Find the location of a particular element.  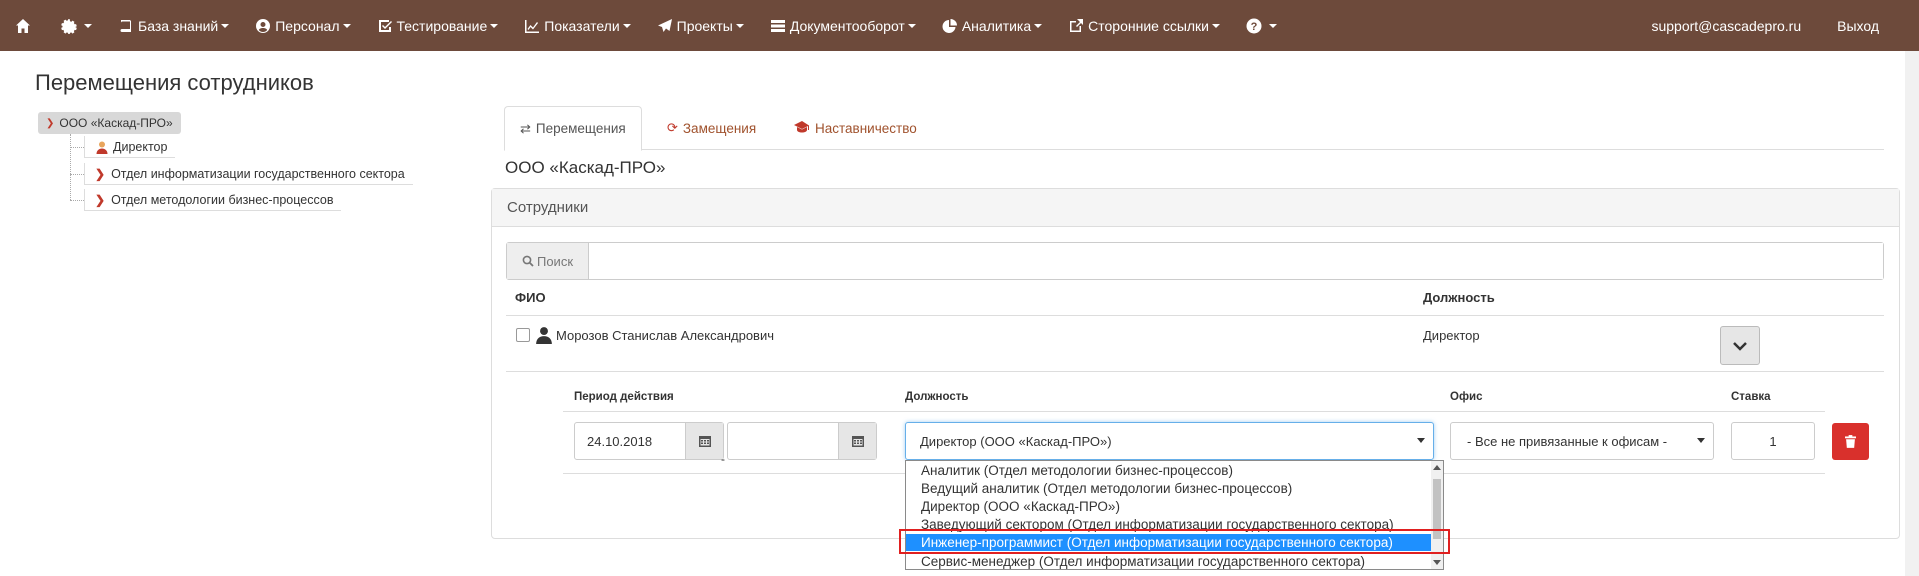

tab-label: Наставничество is located at coordinates (866, 128).